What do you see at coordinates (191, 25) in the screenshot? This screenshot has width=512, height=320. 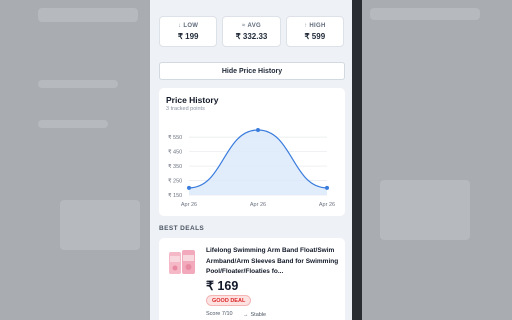 I see `stat-label: LOW` at bounding box center [191, 25].